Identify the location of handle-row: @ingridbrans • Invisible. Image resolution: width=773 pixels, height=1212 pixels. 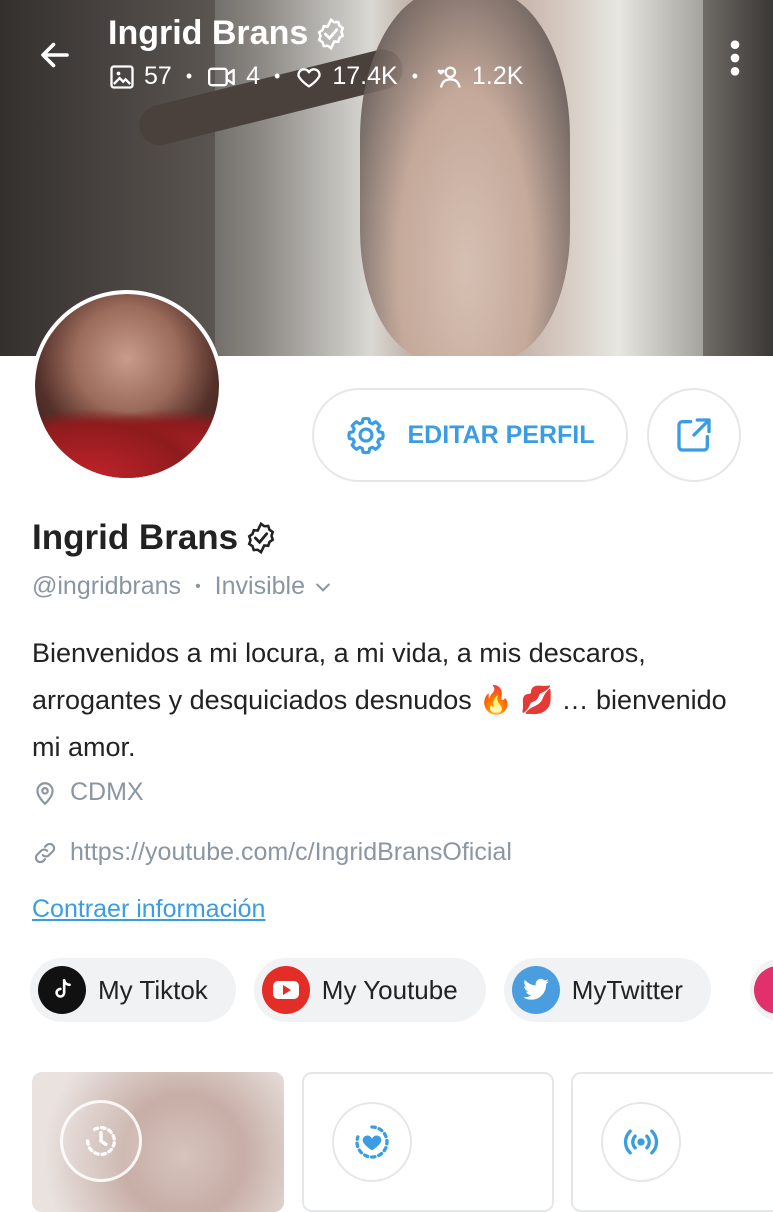
(182, 586).